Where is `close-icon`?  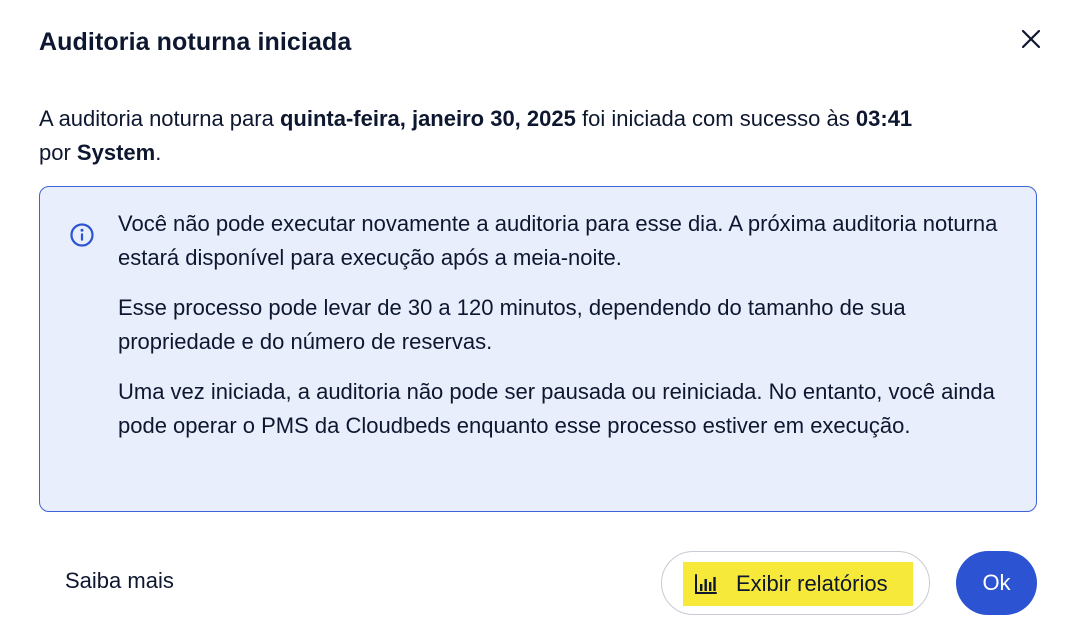 close-icon is located at coordinates (1031, 39).